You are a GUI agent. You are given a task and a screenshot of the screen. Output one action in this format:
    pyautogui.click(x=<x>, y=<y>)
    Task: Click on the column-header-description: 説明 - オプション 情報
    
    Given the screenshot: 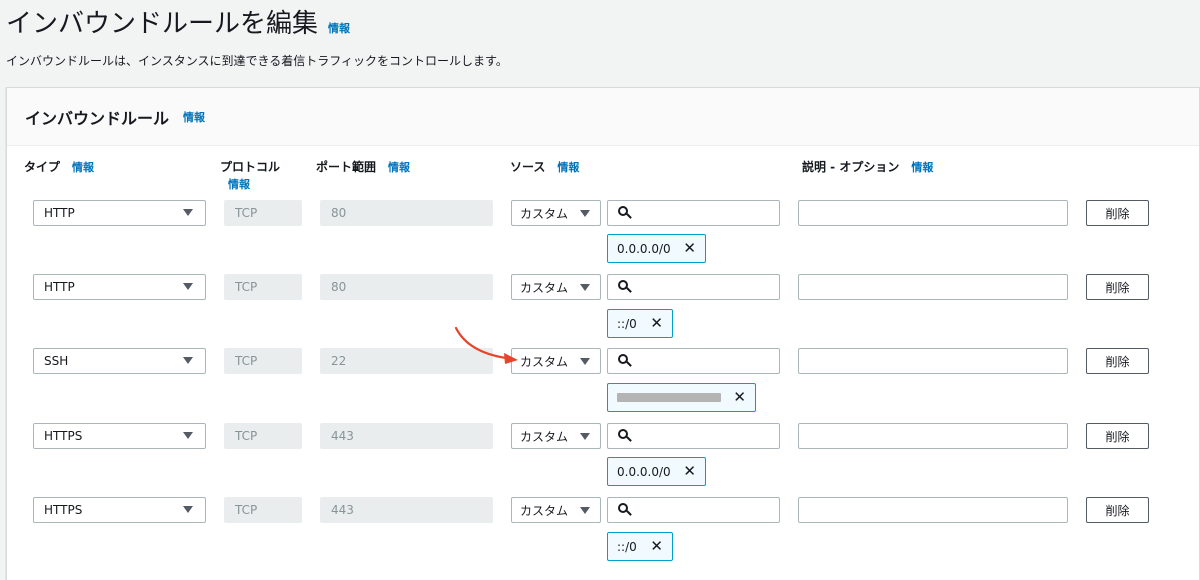 What is the action you would take?
    pyautogui.click(x=867, y=166)
    